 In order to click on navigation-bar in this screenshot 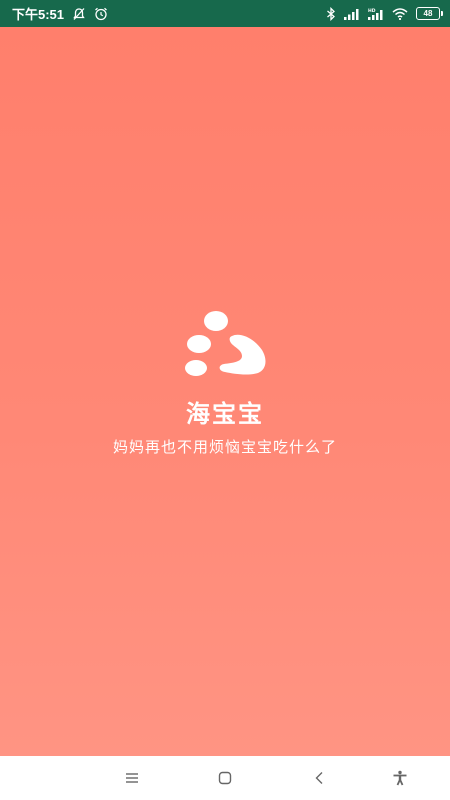, I will do `click(225, 778)`.